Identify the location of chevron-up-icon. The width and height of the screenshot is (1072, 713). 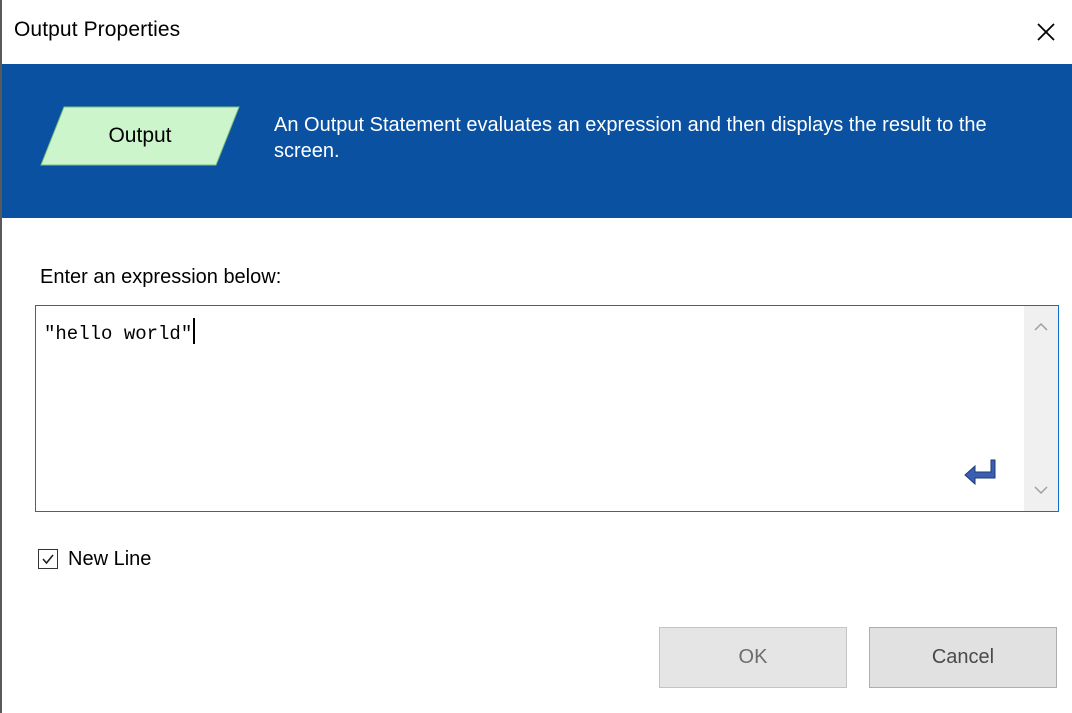
(1041, 326).